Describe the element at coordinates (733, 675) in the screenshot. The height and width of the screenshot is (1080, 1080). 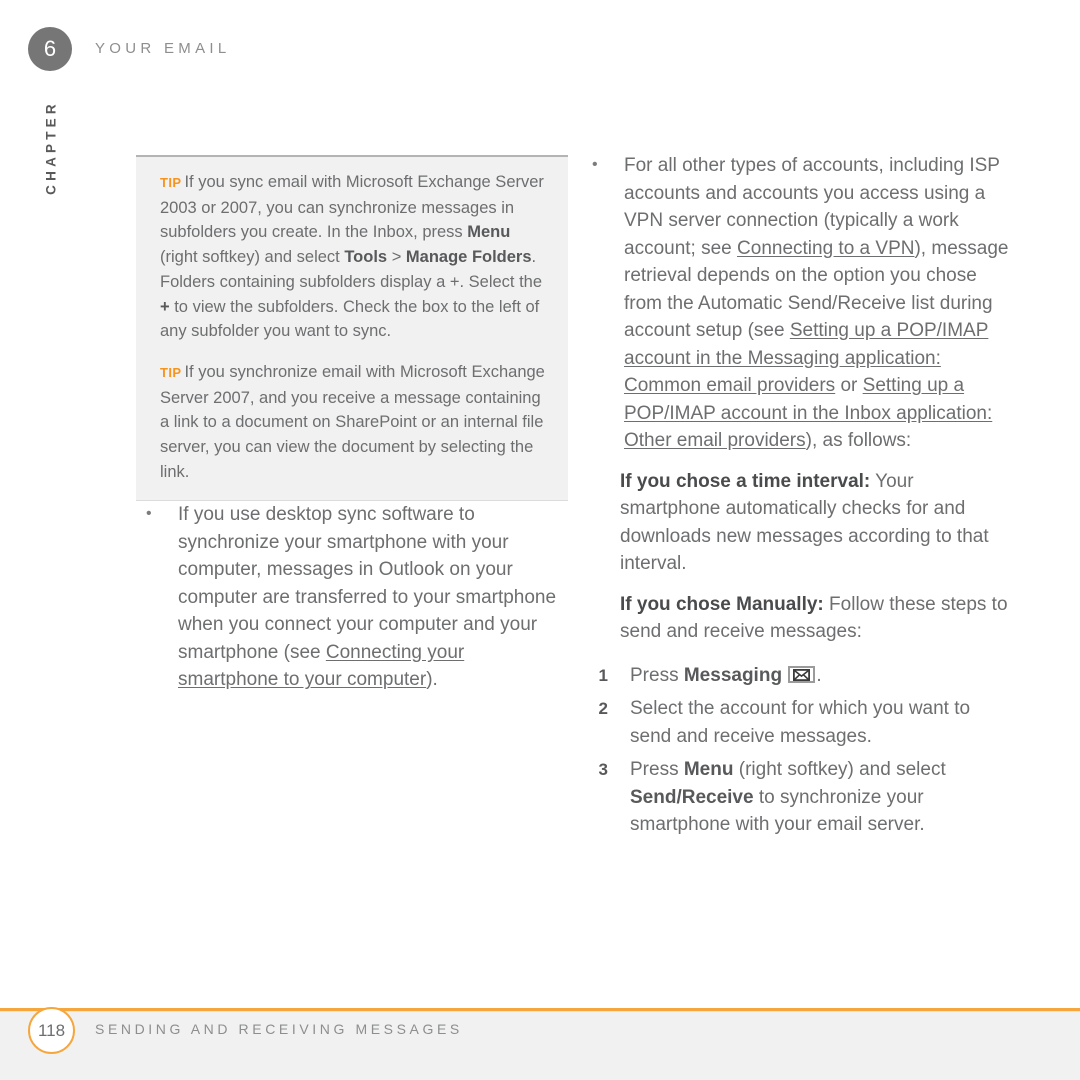
I see `bold-term: Messaging` at that location.